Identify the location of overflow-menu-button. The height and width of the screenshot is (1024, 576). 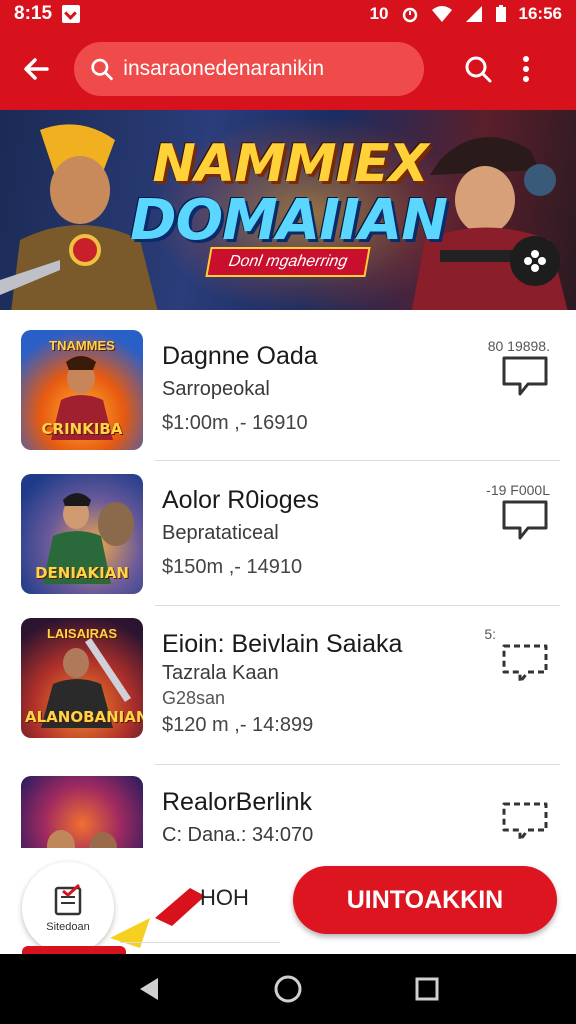
(526, 69).